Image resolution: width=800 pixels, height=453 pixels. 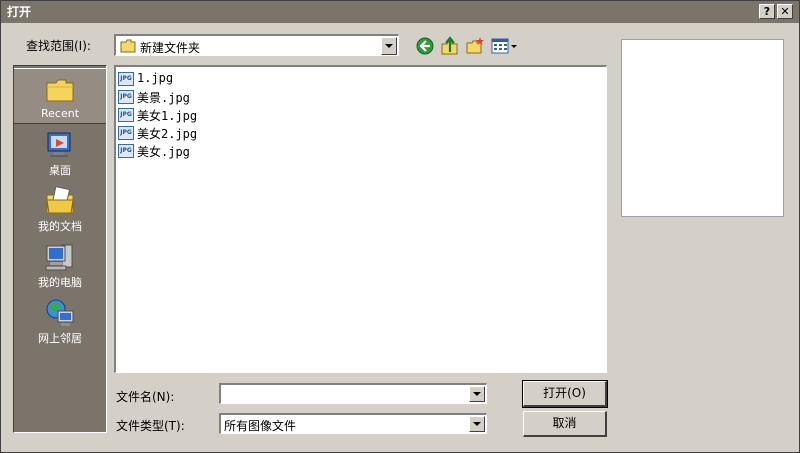 What do you see at coordinates (767, 11) in the screenshot?
I see `help-button: ?` at bounding box center [767, 11].